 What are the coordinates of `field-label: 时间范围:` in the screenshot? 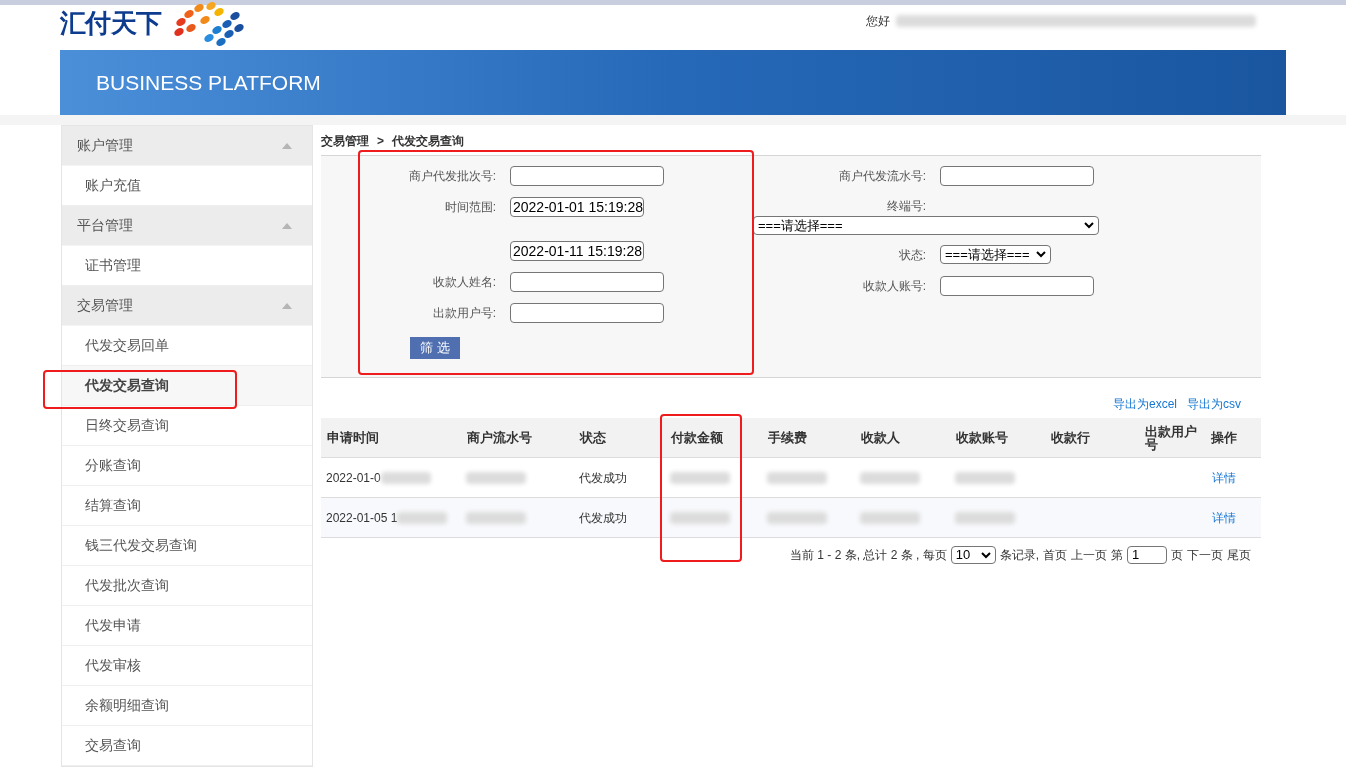 It's located at (470, 206).